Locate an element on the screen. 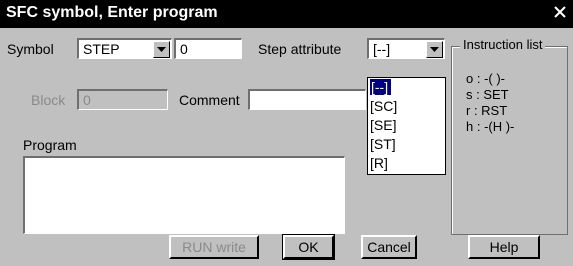 The image size is (573, 266). step-attribute-options-list: [--] [SC] [SE] [ST] [R] is located at coordinates (406, 126).